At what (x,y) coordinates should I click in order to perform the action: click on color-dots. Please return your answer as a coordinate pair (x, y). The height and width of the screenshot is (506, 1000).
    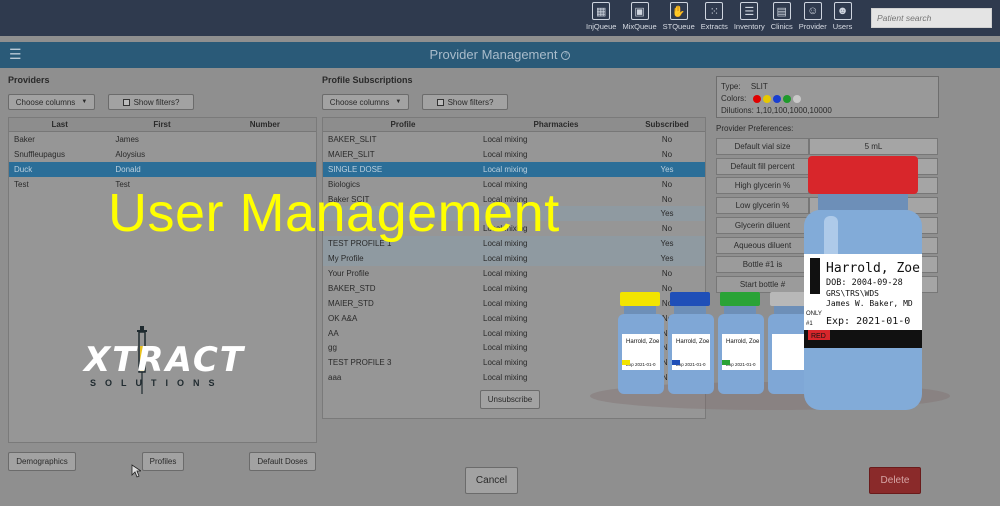
    Looking at the image, I should click on (777, 98).